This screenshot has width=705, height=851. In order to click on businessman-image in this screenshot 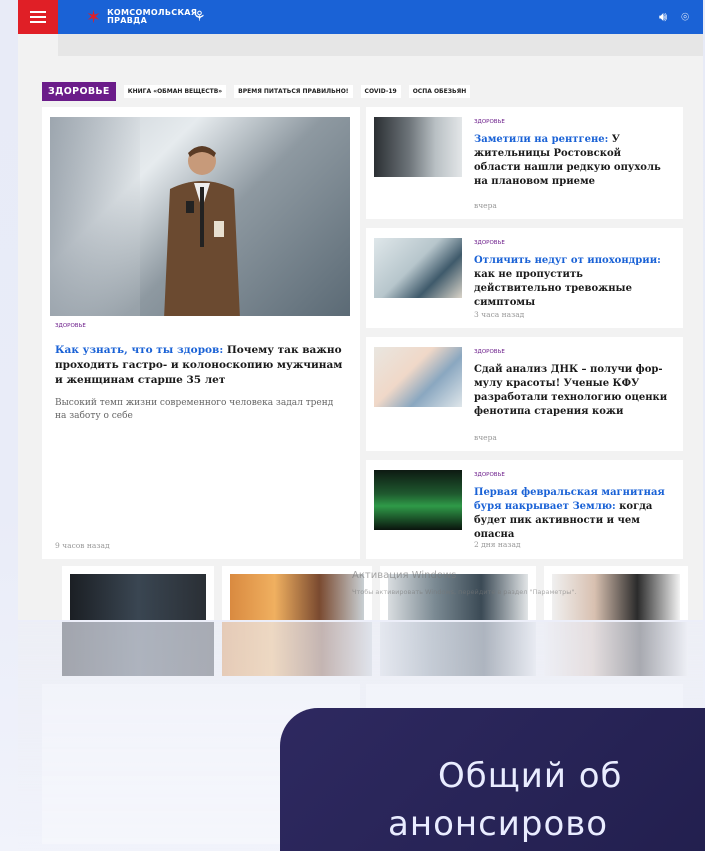, I will do `click(202, 231)`.